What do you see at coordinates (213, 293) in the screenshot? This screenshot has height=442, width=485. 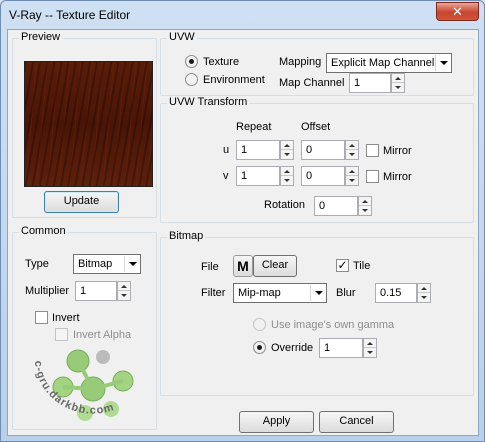 I see `filter-label: Filter` at bounding box center [213, 293].